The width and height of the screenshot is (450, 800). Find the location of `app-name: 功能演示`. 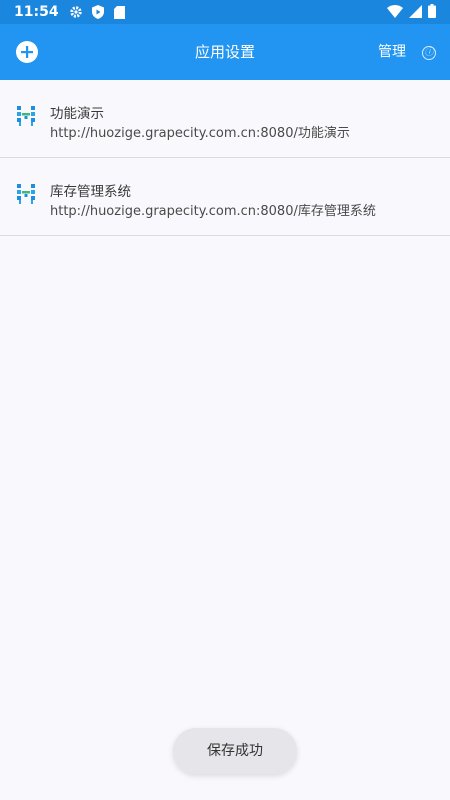

app-name: 功能演示 is located at coordinates (77, 114).